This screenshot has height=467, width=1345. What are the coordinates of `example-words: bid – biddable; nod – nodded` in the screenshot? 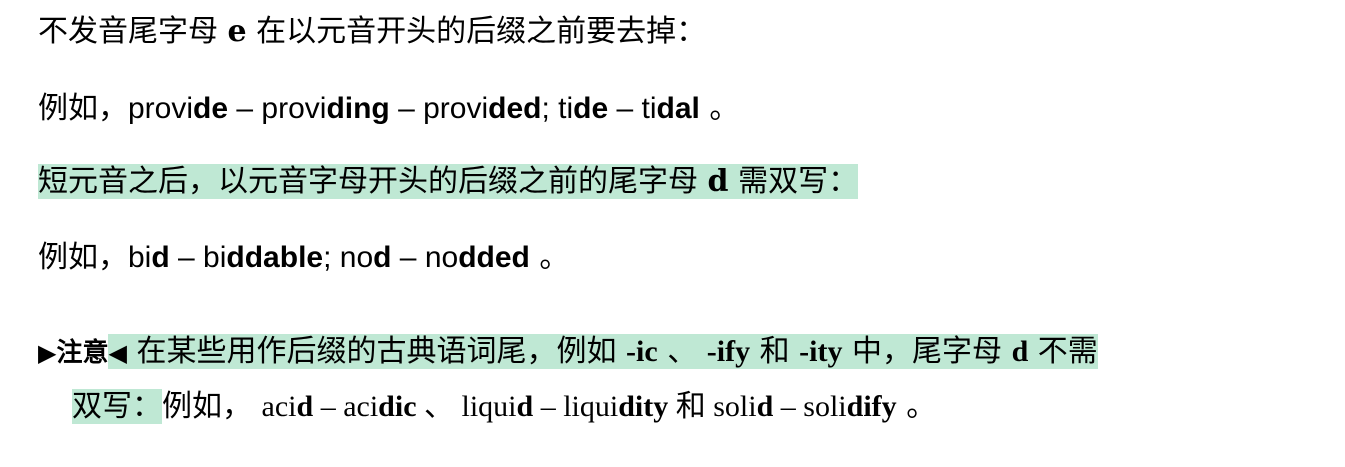 It's located at (329, 257).